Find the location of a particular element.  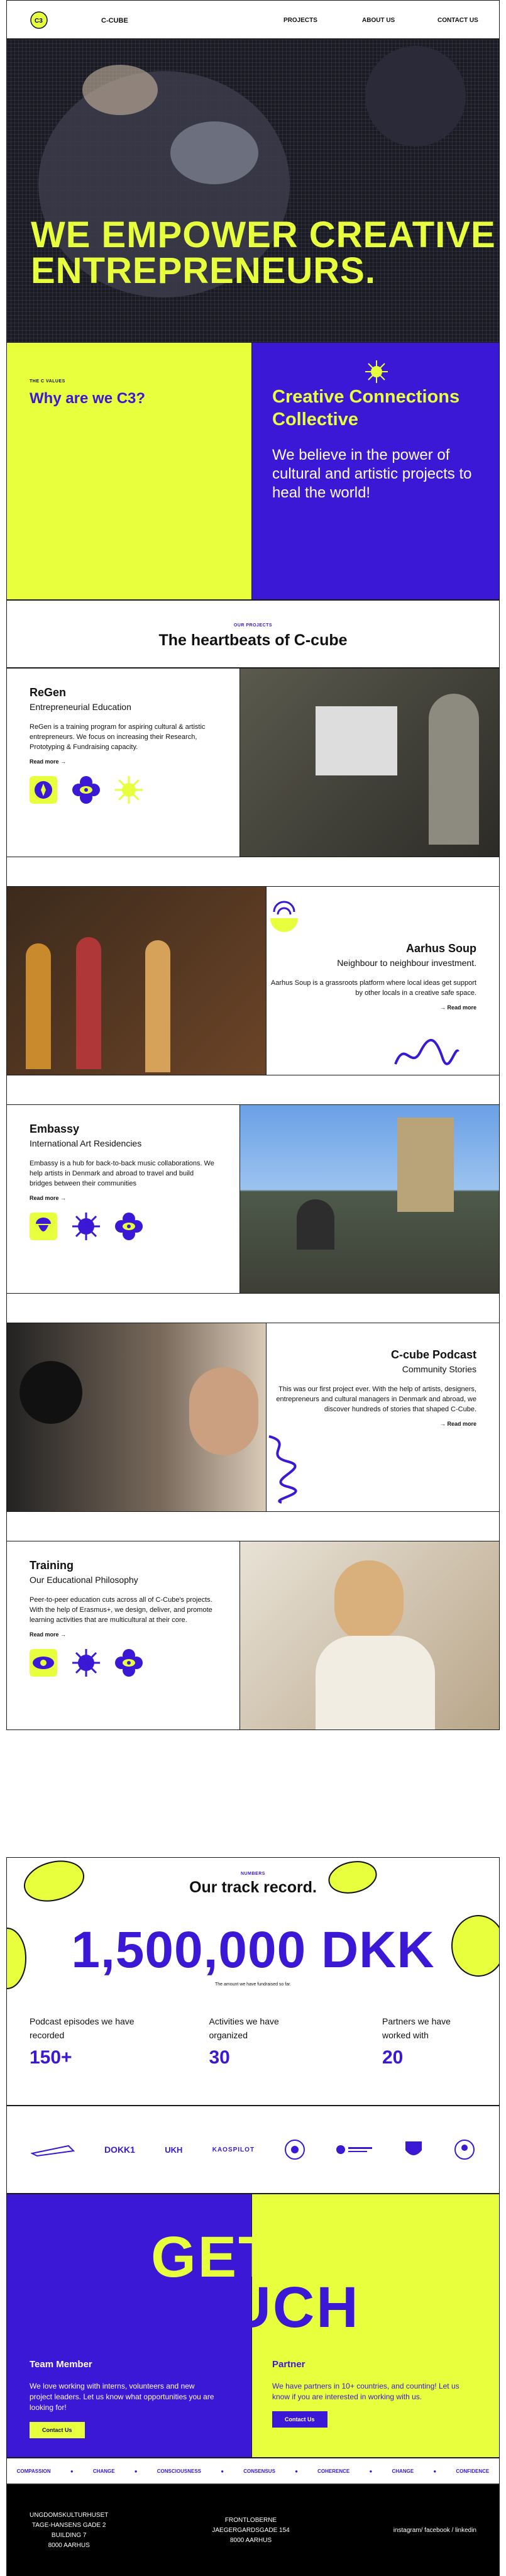

stat-item: Partners we have worked with 20 is located at coordinates (429, 2041).